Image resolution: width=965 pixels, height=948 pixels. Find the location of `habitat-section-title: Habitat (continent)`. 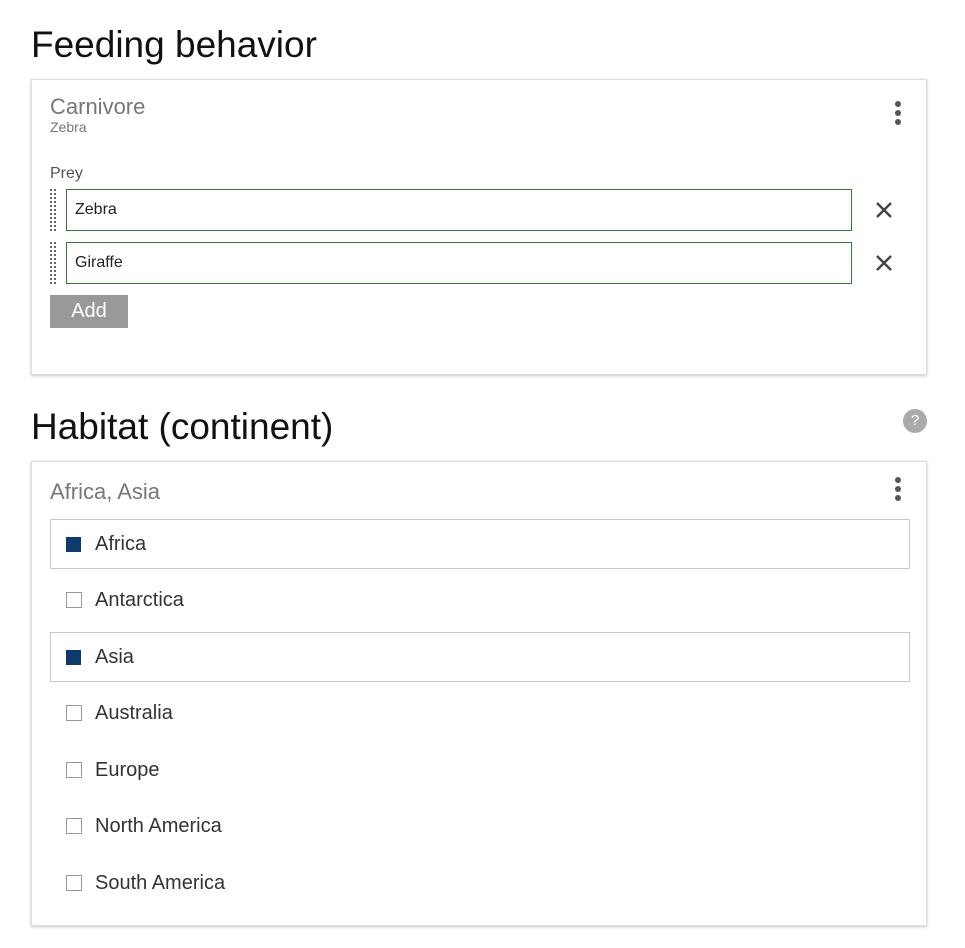

habitat-section-title: Habitat (continent) is located at coordinates (182, 426).